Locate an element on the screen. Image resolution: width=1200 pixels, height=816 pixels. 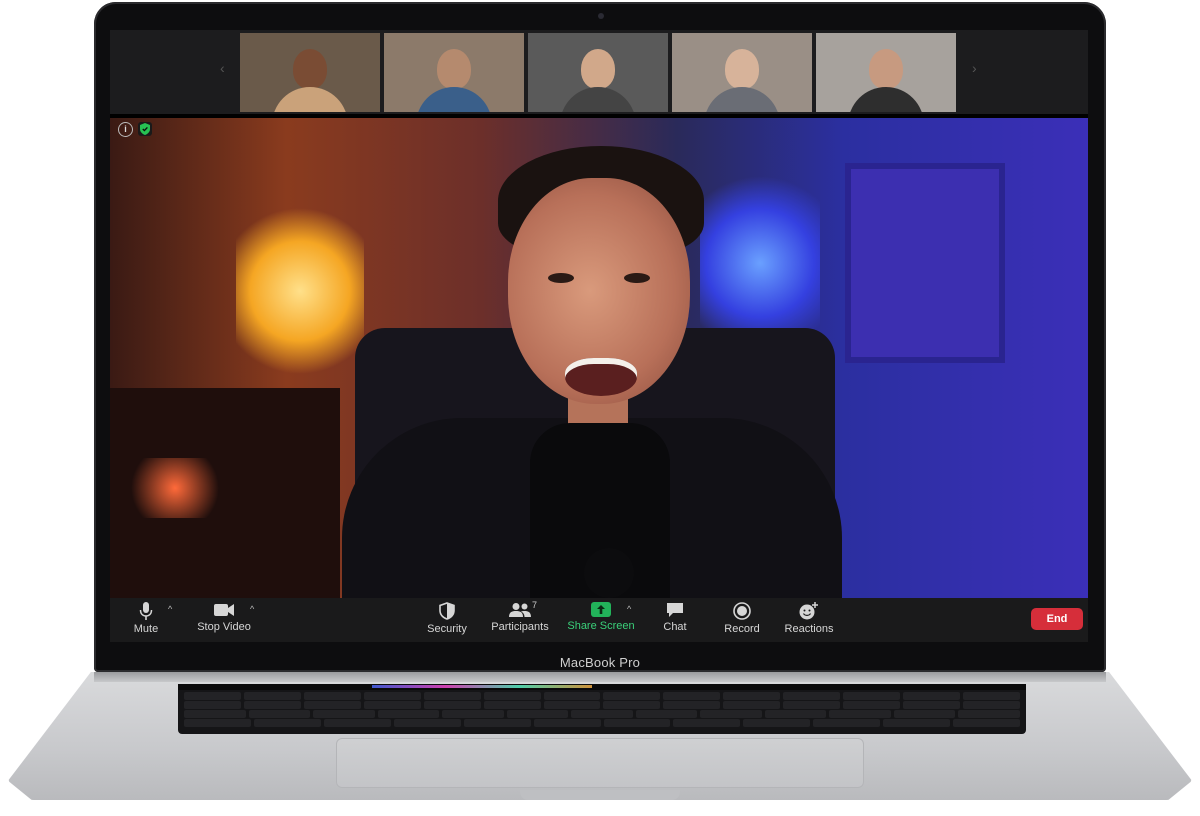
background-wall-frame is located at coordinates (925, 263).